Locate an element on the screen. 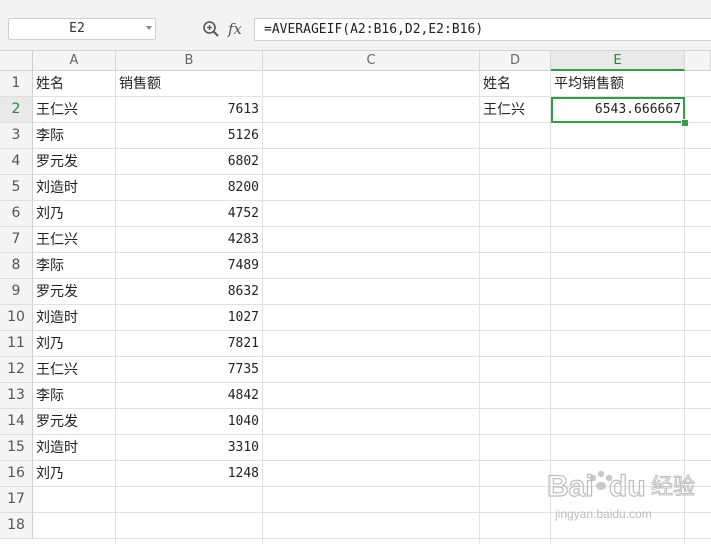 The width and height of the screenshot is (711, 544). fill-handle is located at coordinates (685, 123).